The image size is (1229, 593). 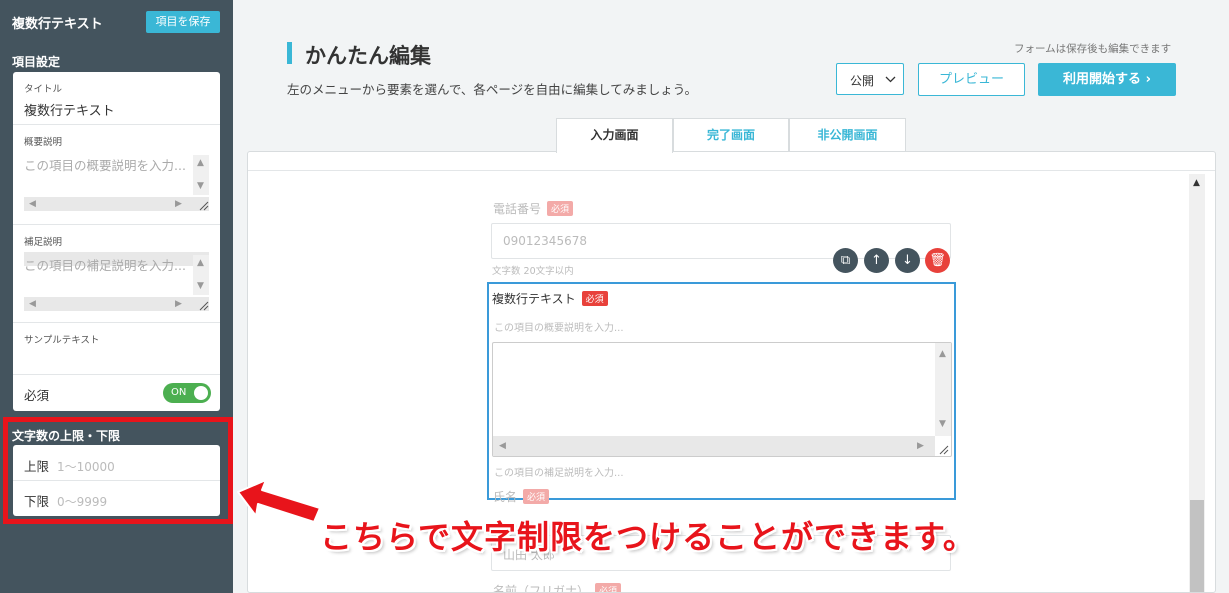 I want to click on multiline-label-text: 複数行テキスト, so click(x=534, y=299).